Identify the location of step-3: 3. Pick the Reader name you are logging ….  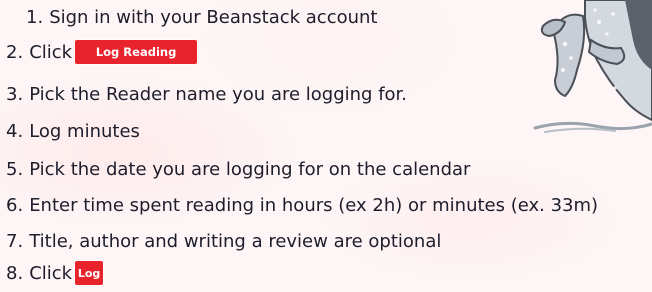
(206, 94).